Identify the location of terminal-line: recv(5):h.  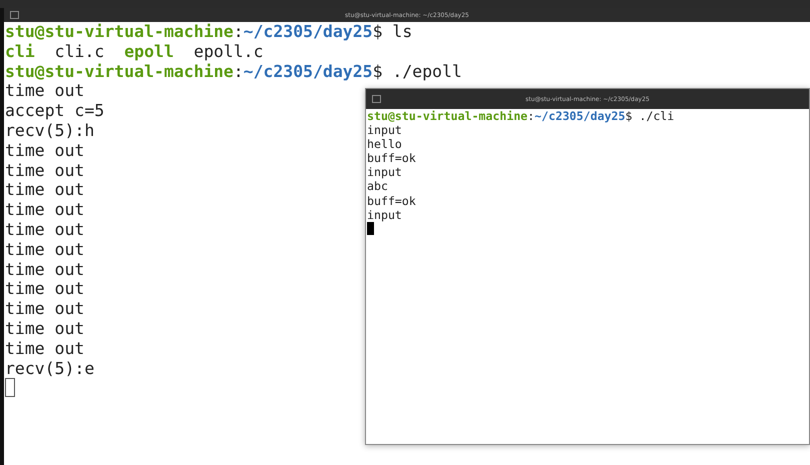
(49, 130).